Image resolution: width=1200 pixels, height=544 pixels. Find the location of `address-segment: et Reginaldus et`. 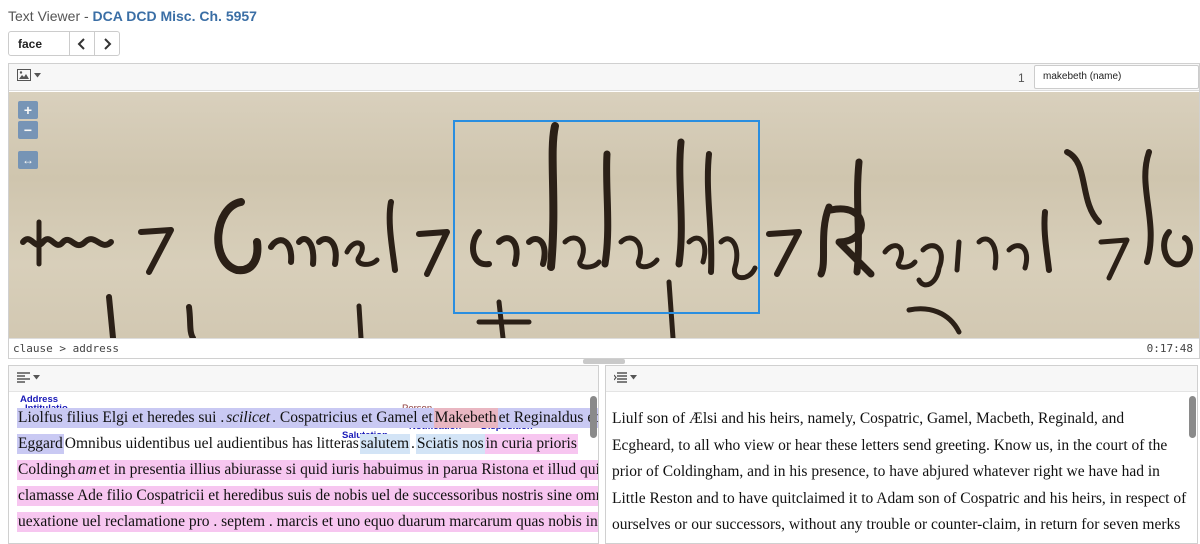

address-segment: et Reginaldus et is located at coordinates (547, 418).